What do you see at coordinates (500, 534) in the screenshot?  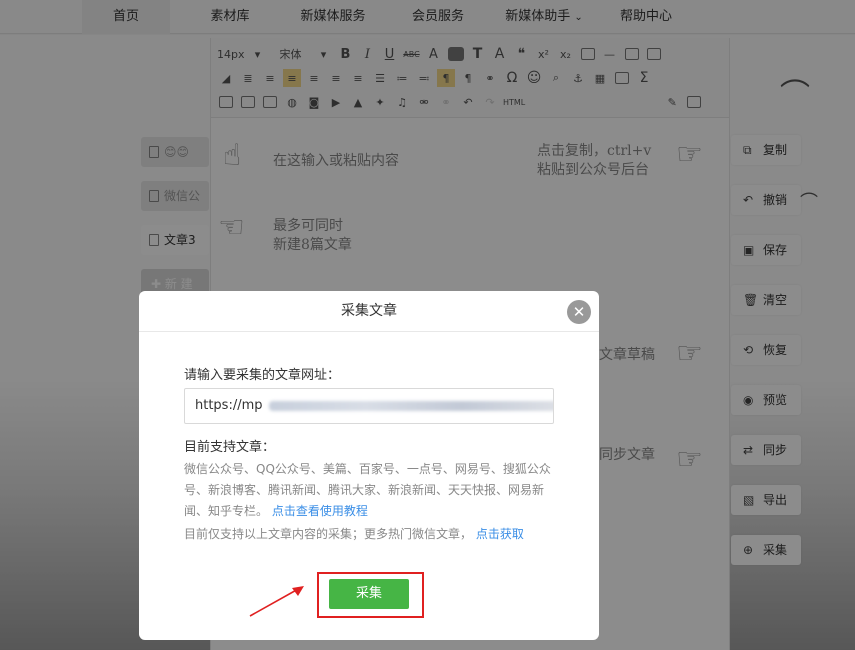 I see `get-more-link: 点击获取` at bounding box center [500, 534].